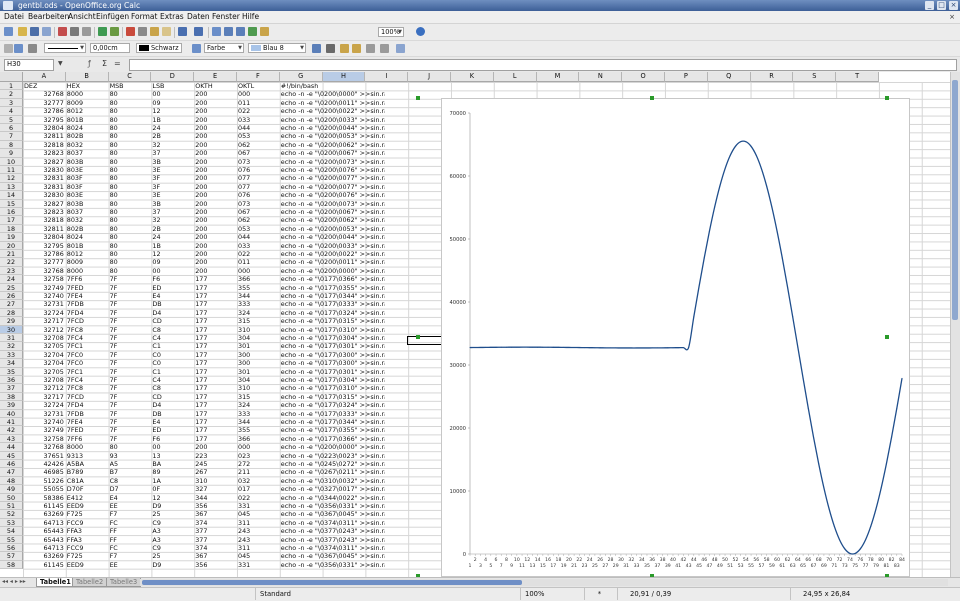 Image resolution: width=960 pixels, height=601 pixels. I want to click on row-header: 37, so click(11, 388).